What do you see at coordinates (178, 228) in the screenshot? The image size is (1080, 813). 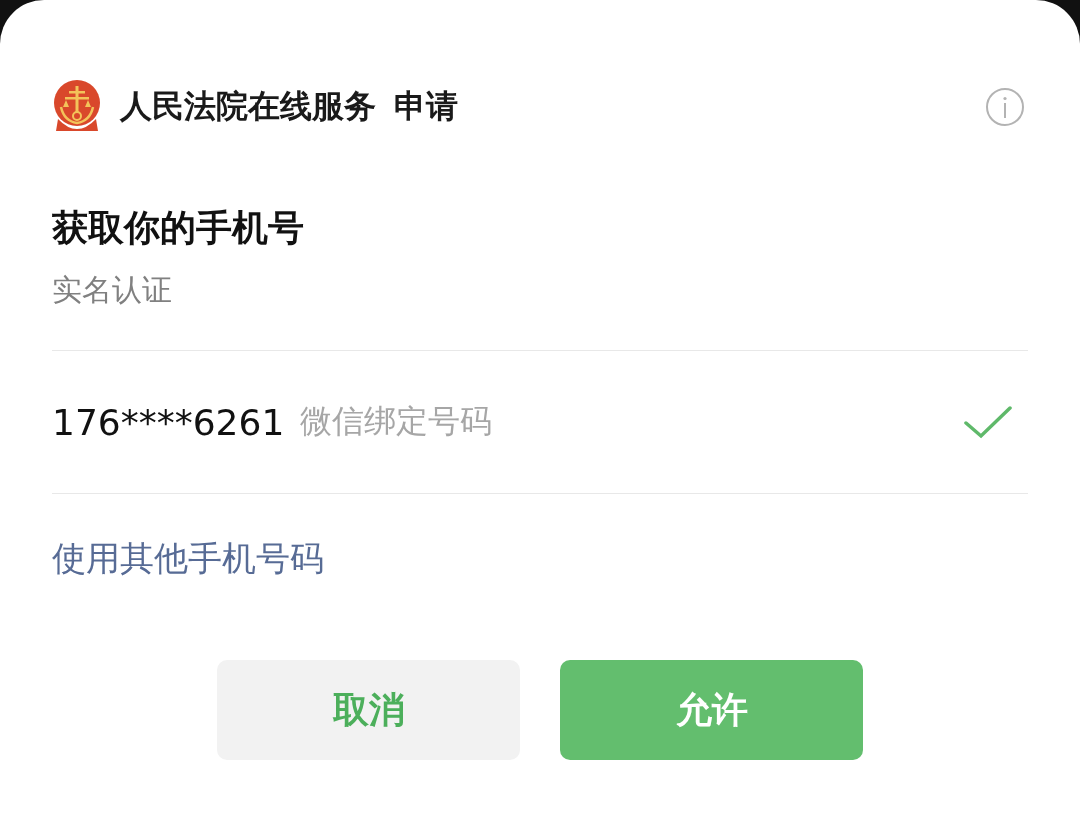 I see `dialog-title: 获取你的手机号` at bounding box center [178, 228].